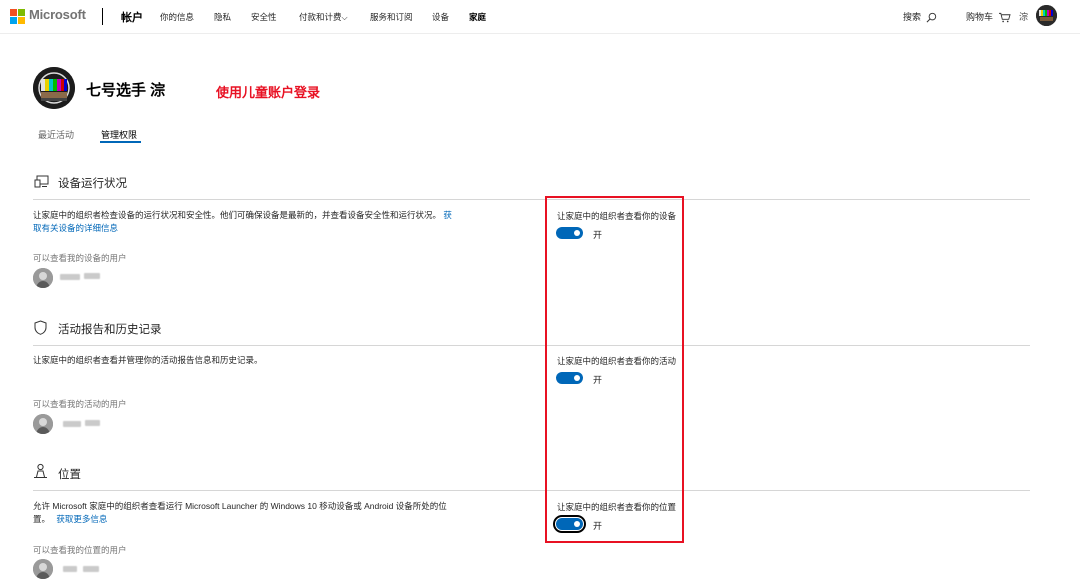 The width and height of the screenshot is (1080, 585). What do you see at coordinates (222, 17) in the screenshot?
I see `nav-privacy: 隐私` at bounding box center [222, 17].